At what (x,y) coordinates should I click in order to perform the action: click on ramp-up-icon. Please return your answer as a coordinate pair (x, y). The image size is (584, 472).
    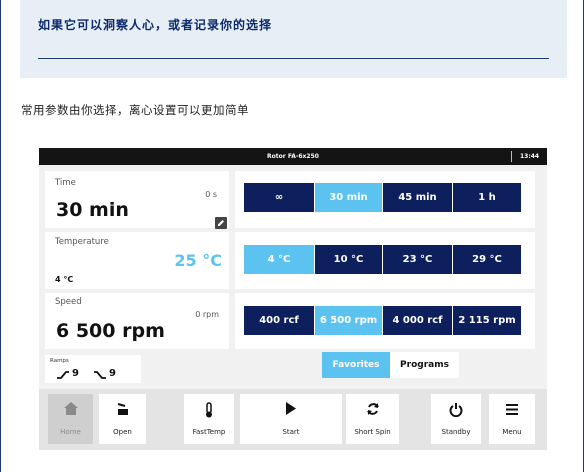
    Looking at the image, I should click on (63, 375).